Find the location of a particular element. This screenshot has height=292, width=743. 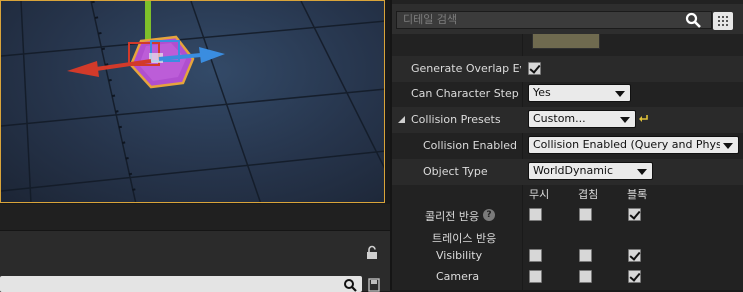

collision-responses-label: 콜리전 반응 is located at coordinates (452, 216).